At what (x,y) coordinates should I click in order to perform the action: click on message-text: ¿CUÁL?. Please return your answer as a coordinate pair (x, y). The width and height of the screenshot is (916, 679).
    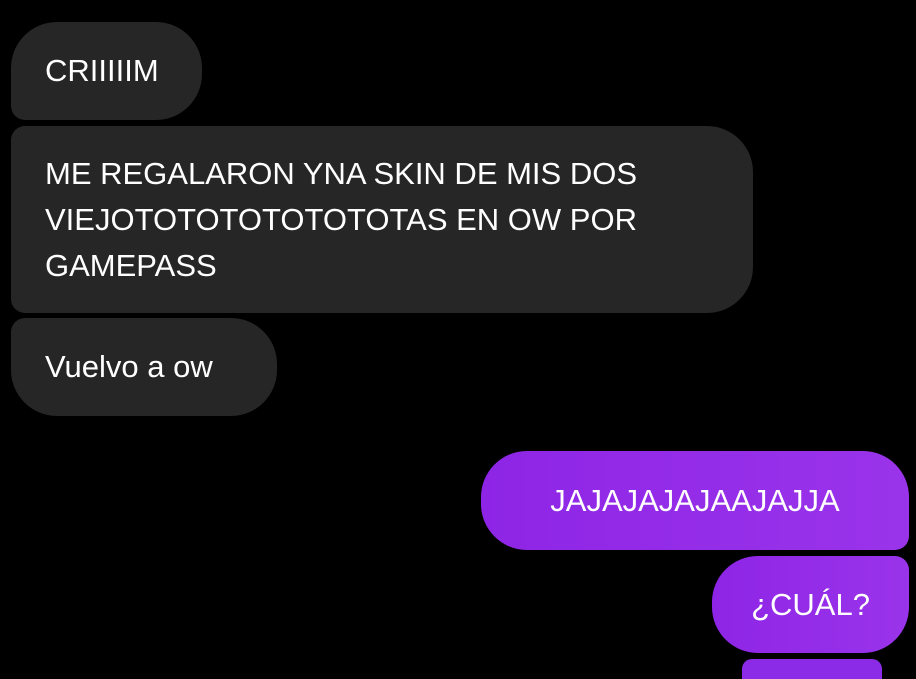
    Looking at the image, I should click on (810, 604).